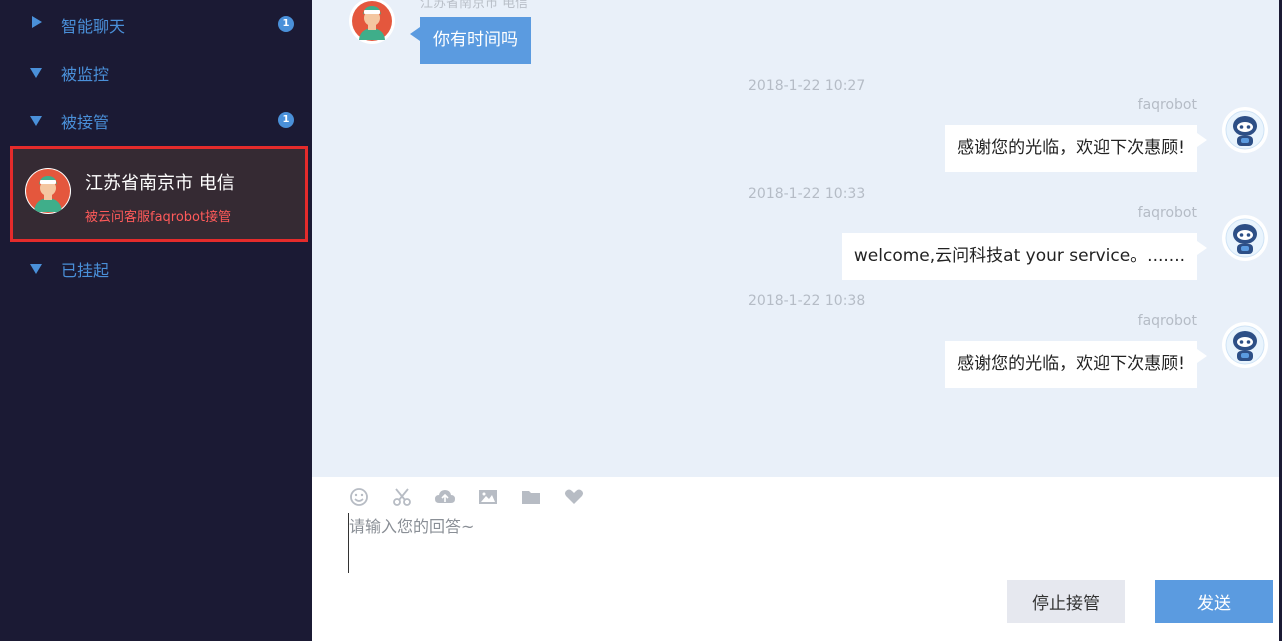 This screenshot has height=641, width=1282. Describe the element at coordinates (470, 40) in the screenshot. I see `message-bubble-user: 你有时间吗` at that location.